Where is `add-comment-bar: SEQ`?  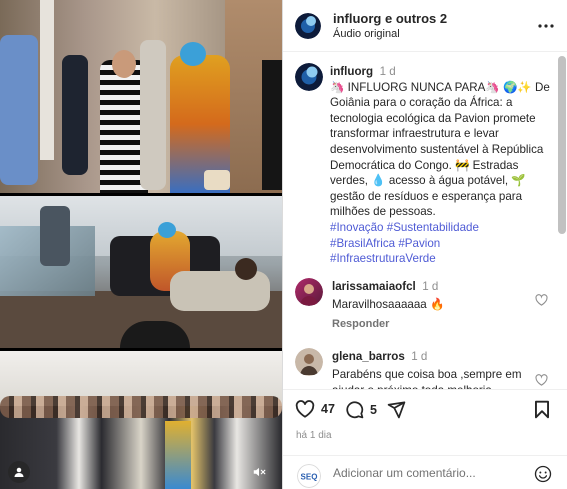
add-comment-bar: SEQ is located at coordinates (425, 472).